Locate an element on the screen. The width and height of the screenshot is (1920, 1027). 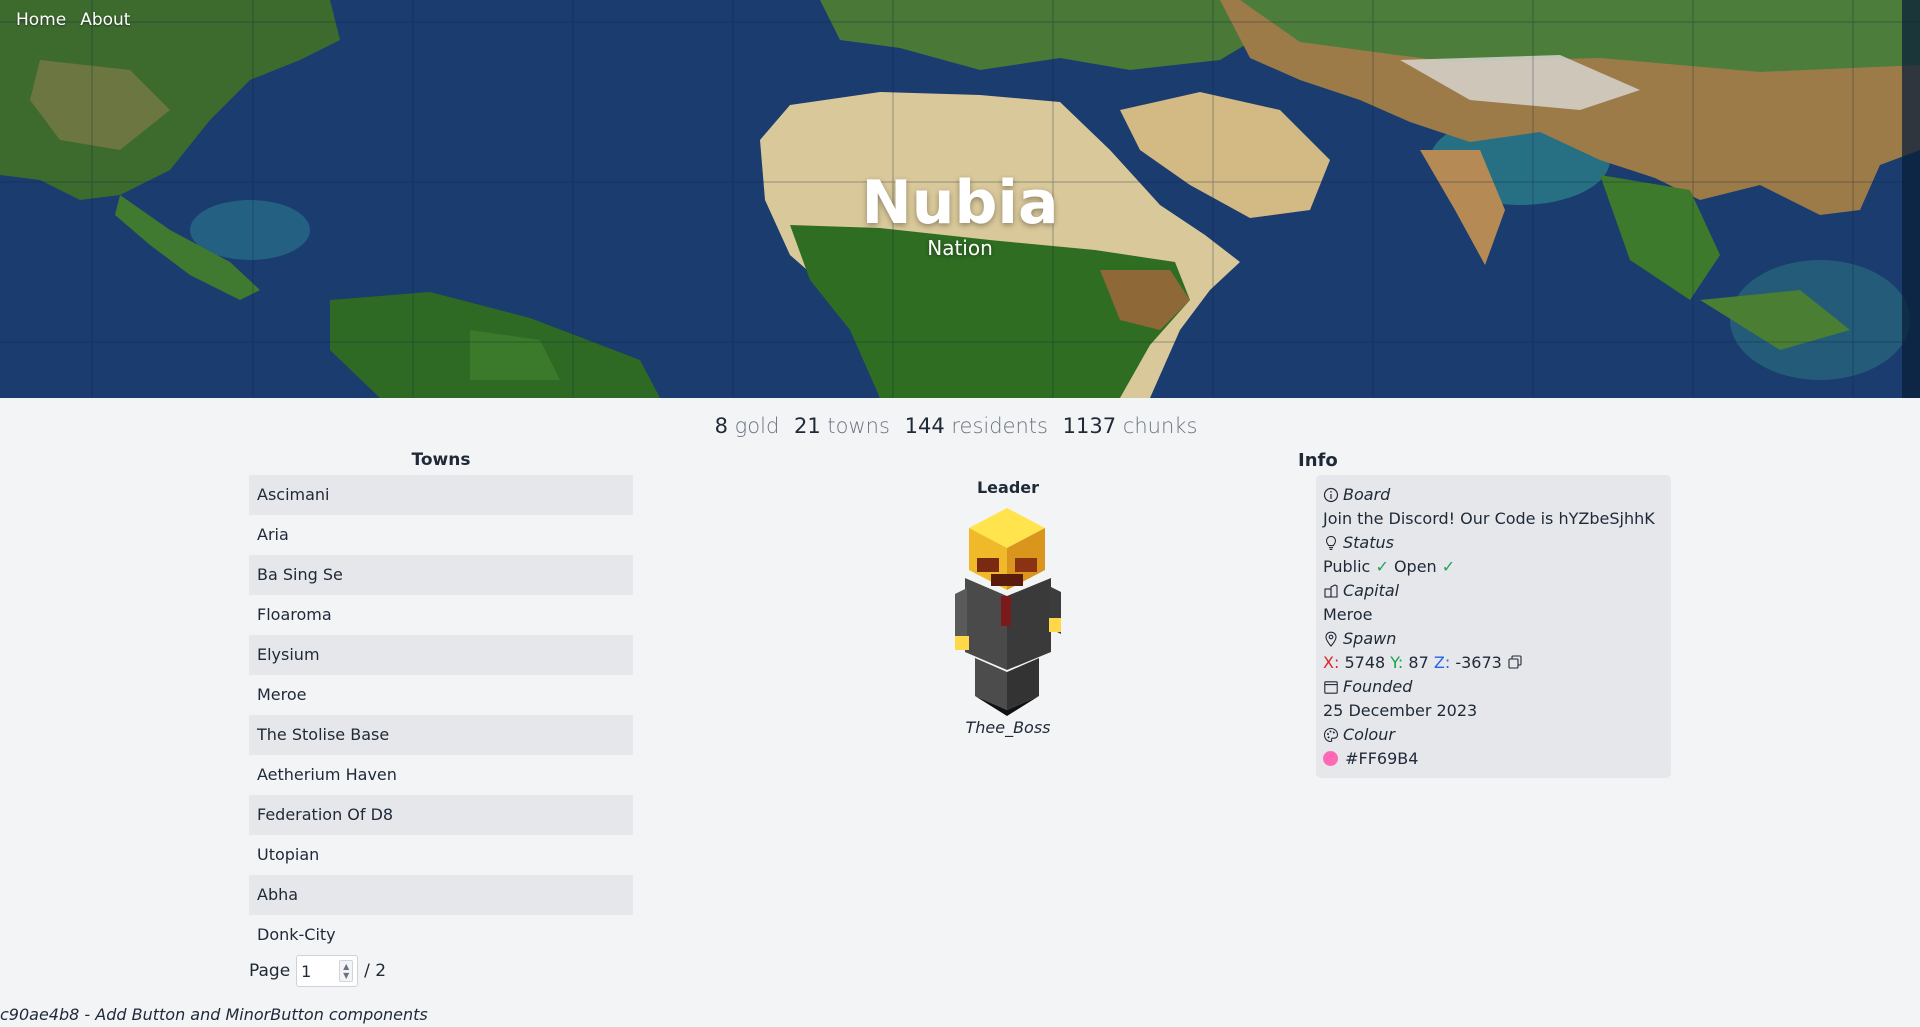
capital-label: Capital is located at coordinates (1371, 590).